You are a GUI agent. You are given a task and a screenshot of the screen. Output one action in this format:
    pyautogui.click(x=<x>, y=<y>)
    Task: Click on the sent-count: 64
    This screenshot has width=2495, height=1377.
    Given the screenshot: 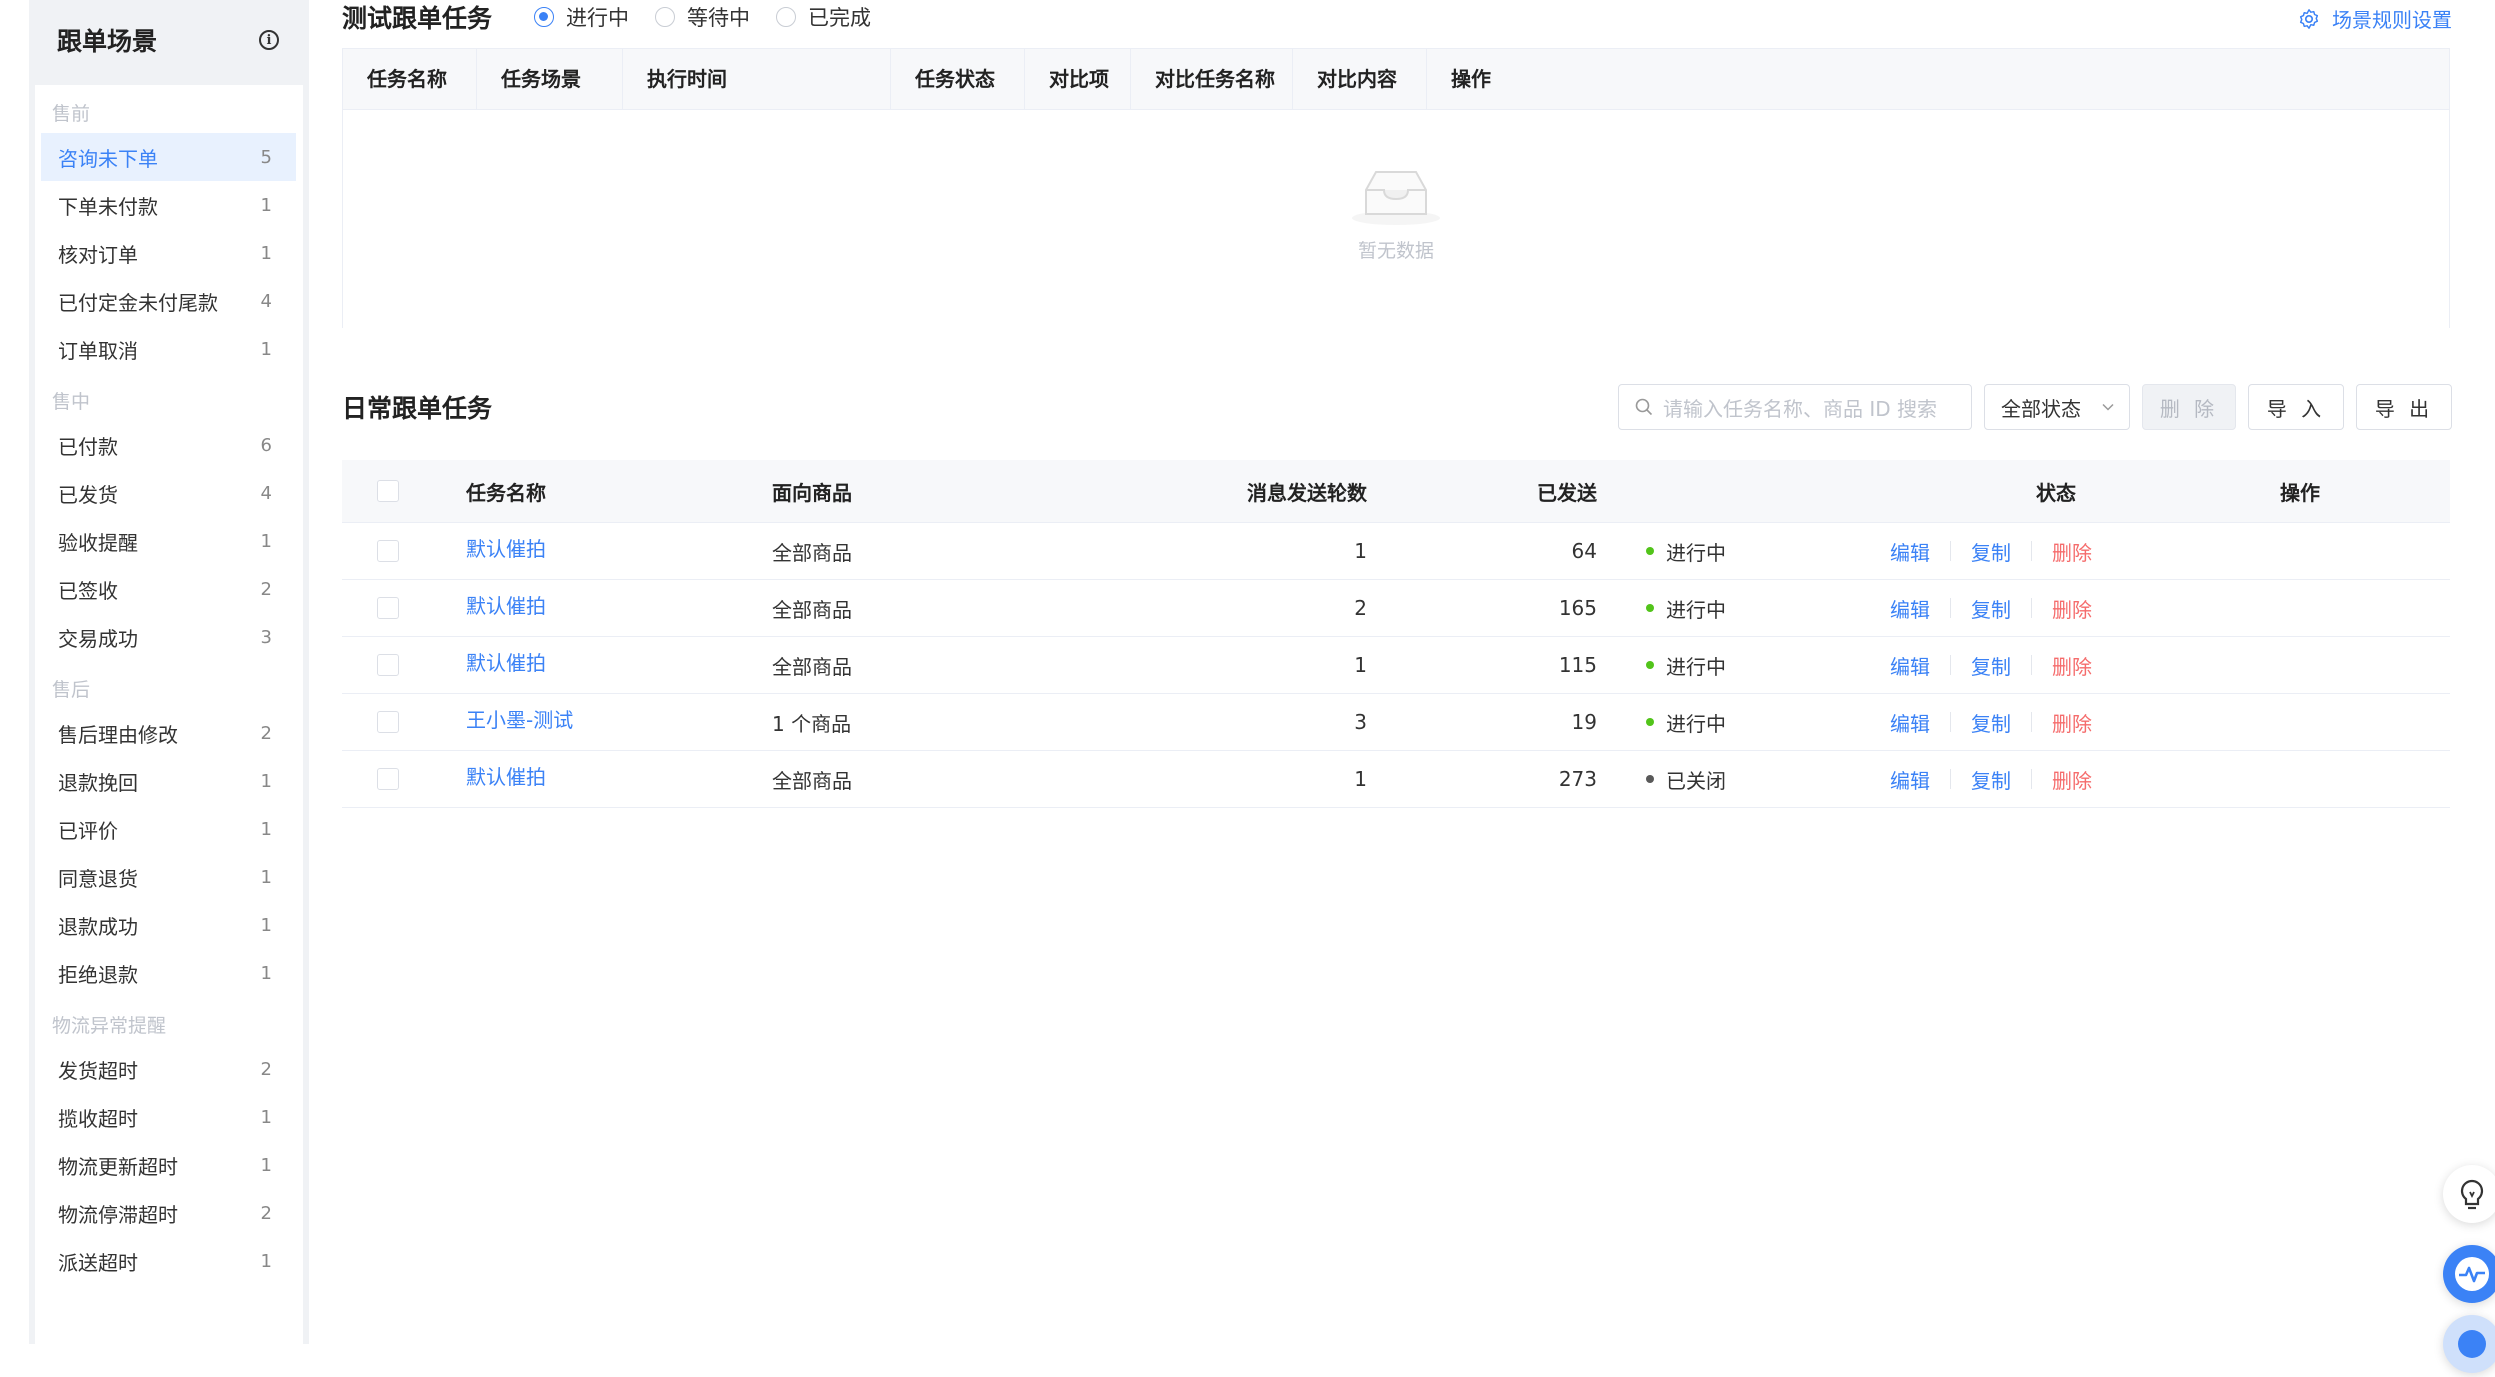 What is the action you would take?
    pyautogui.click(x=1584, y=551)
    